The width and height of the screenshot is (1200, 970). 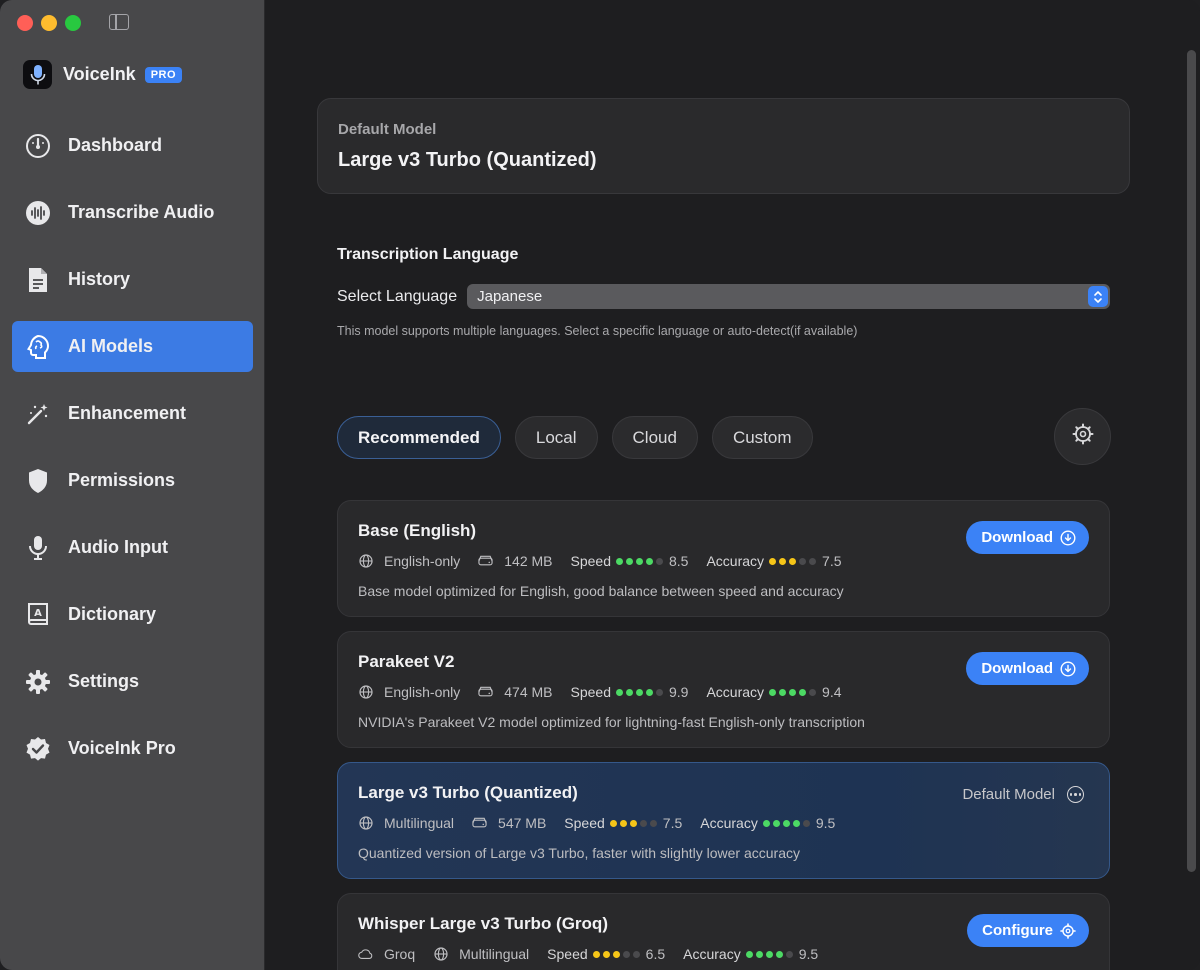 I want to click on sidebar-item-ai-models: AI Models, so click(x=132, y=346).